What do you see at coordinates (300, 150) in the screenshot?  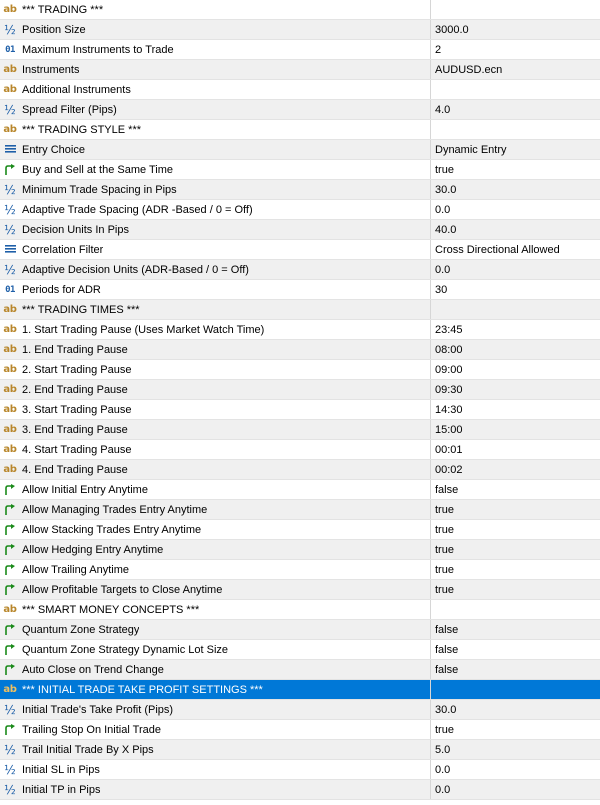 I see `param-row: Entry Choice Dynamic Entry` at bounding box center [300, 150].